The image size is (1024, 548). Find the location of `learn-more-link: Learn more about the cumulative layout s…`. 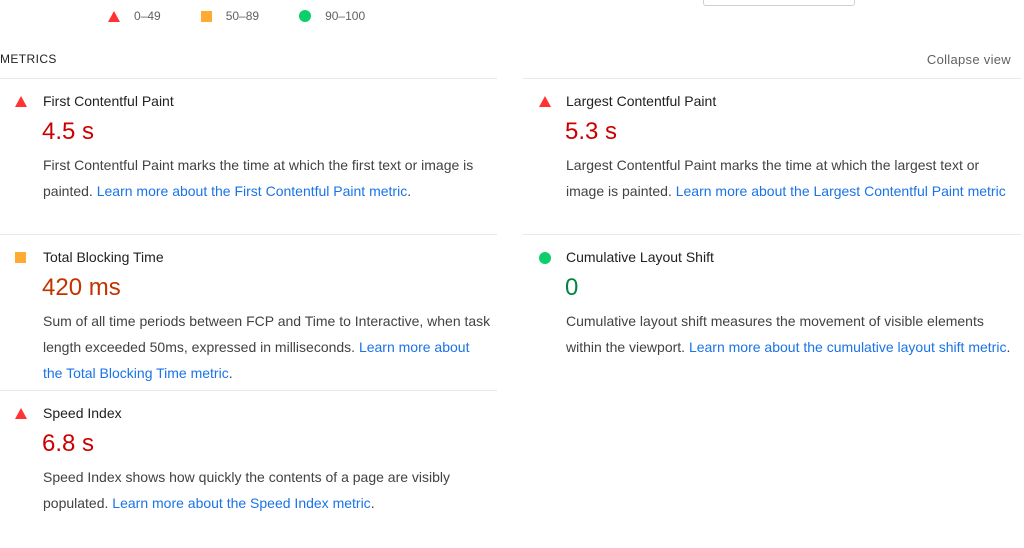

learn-more-link: Learn more about the cumulative layout s… is located at coordinates (848, 347).